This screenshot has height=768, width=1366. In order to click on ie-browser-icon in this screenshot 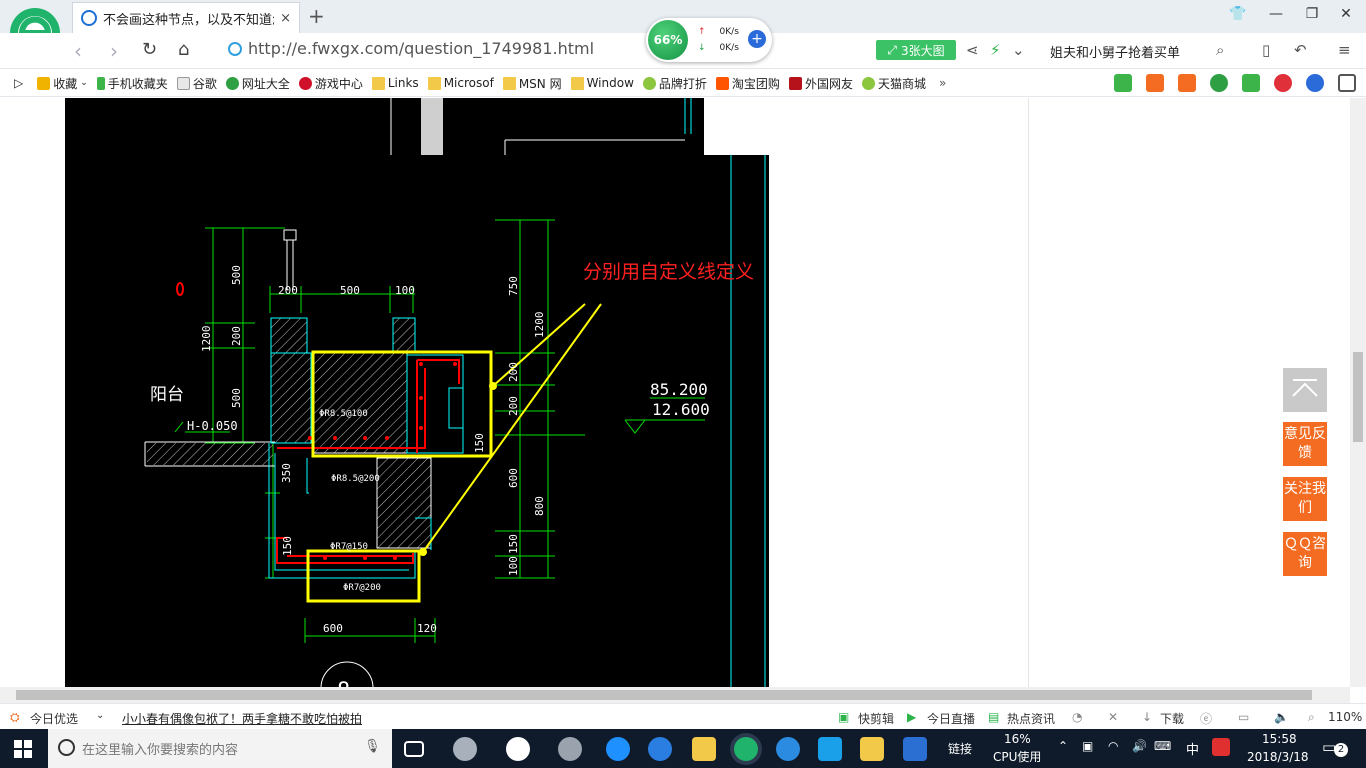, I will do `click(518, 749)`.